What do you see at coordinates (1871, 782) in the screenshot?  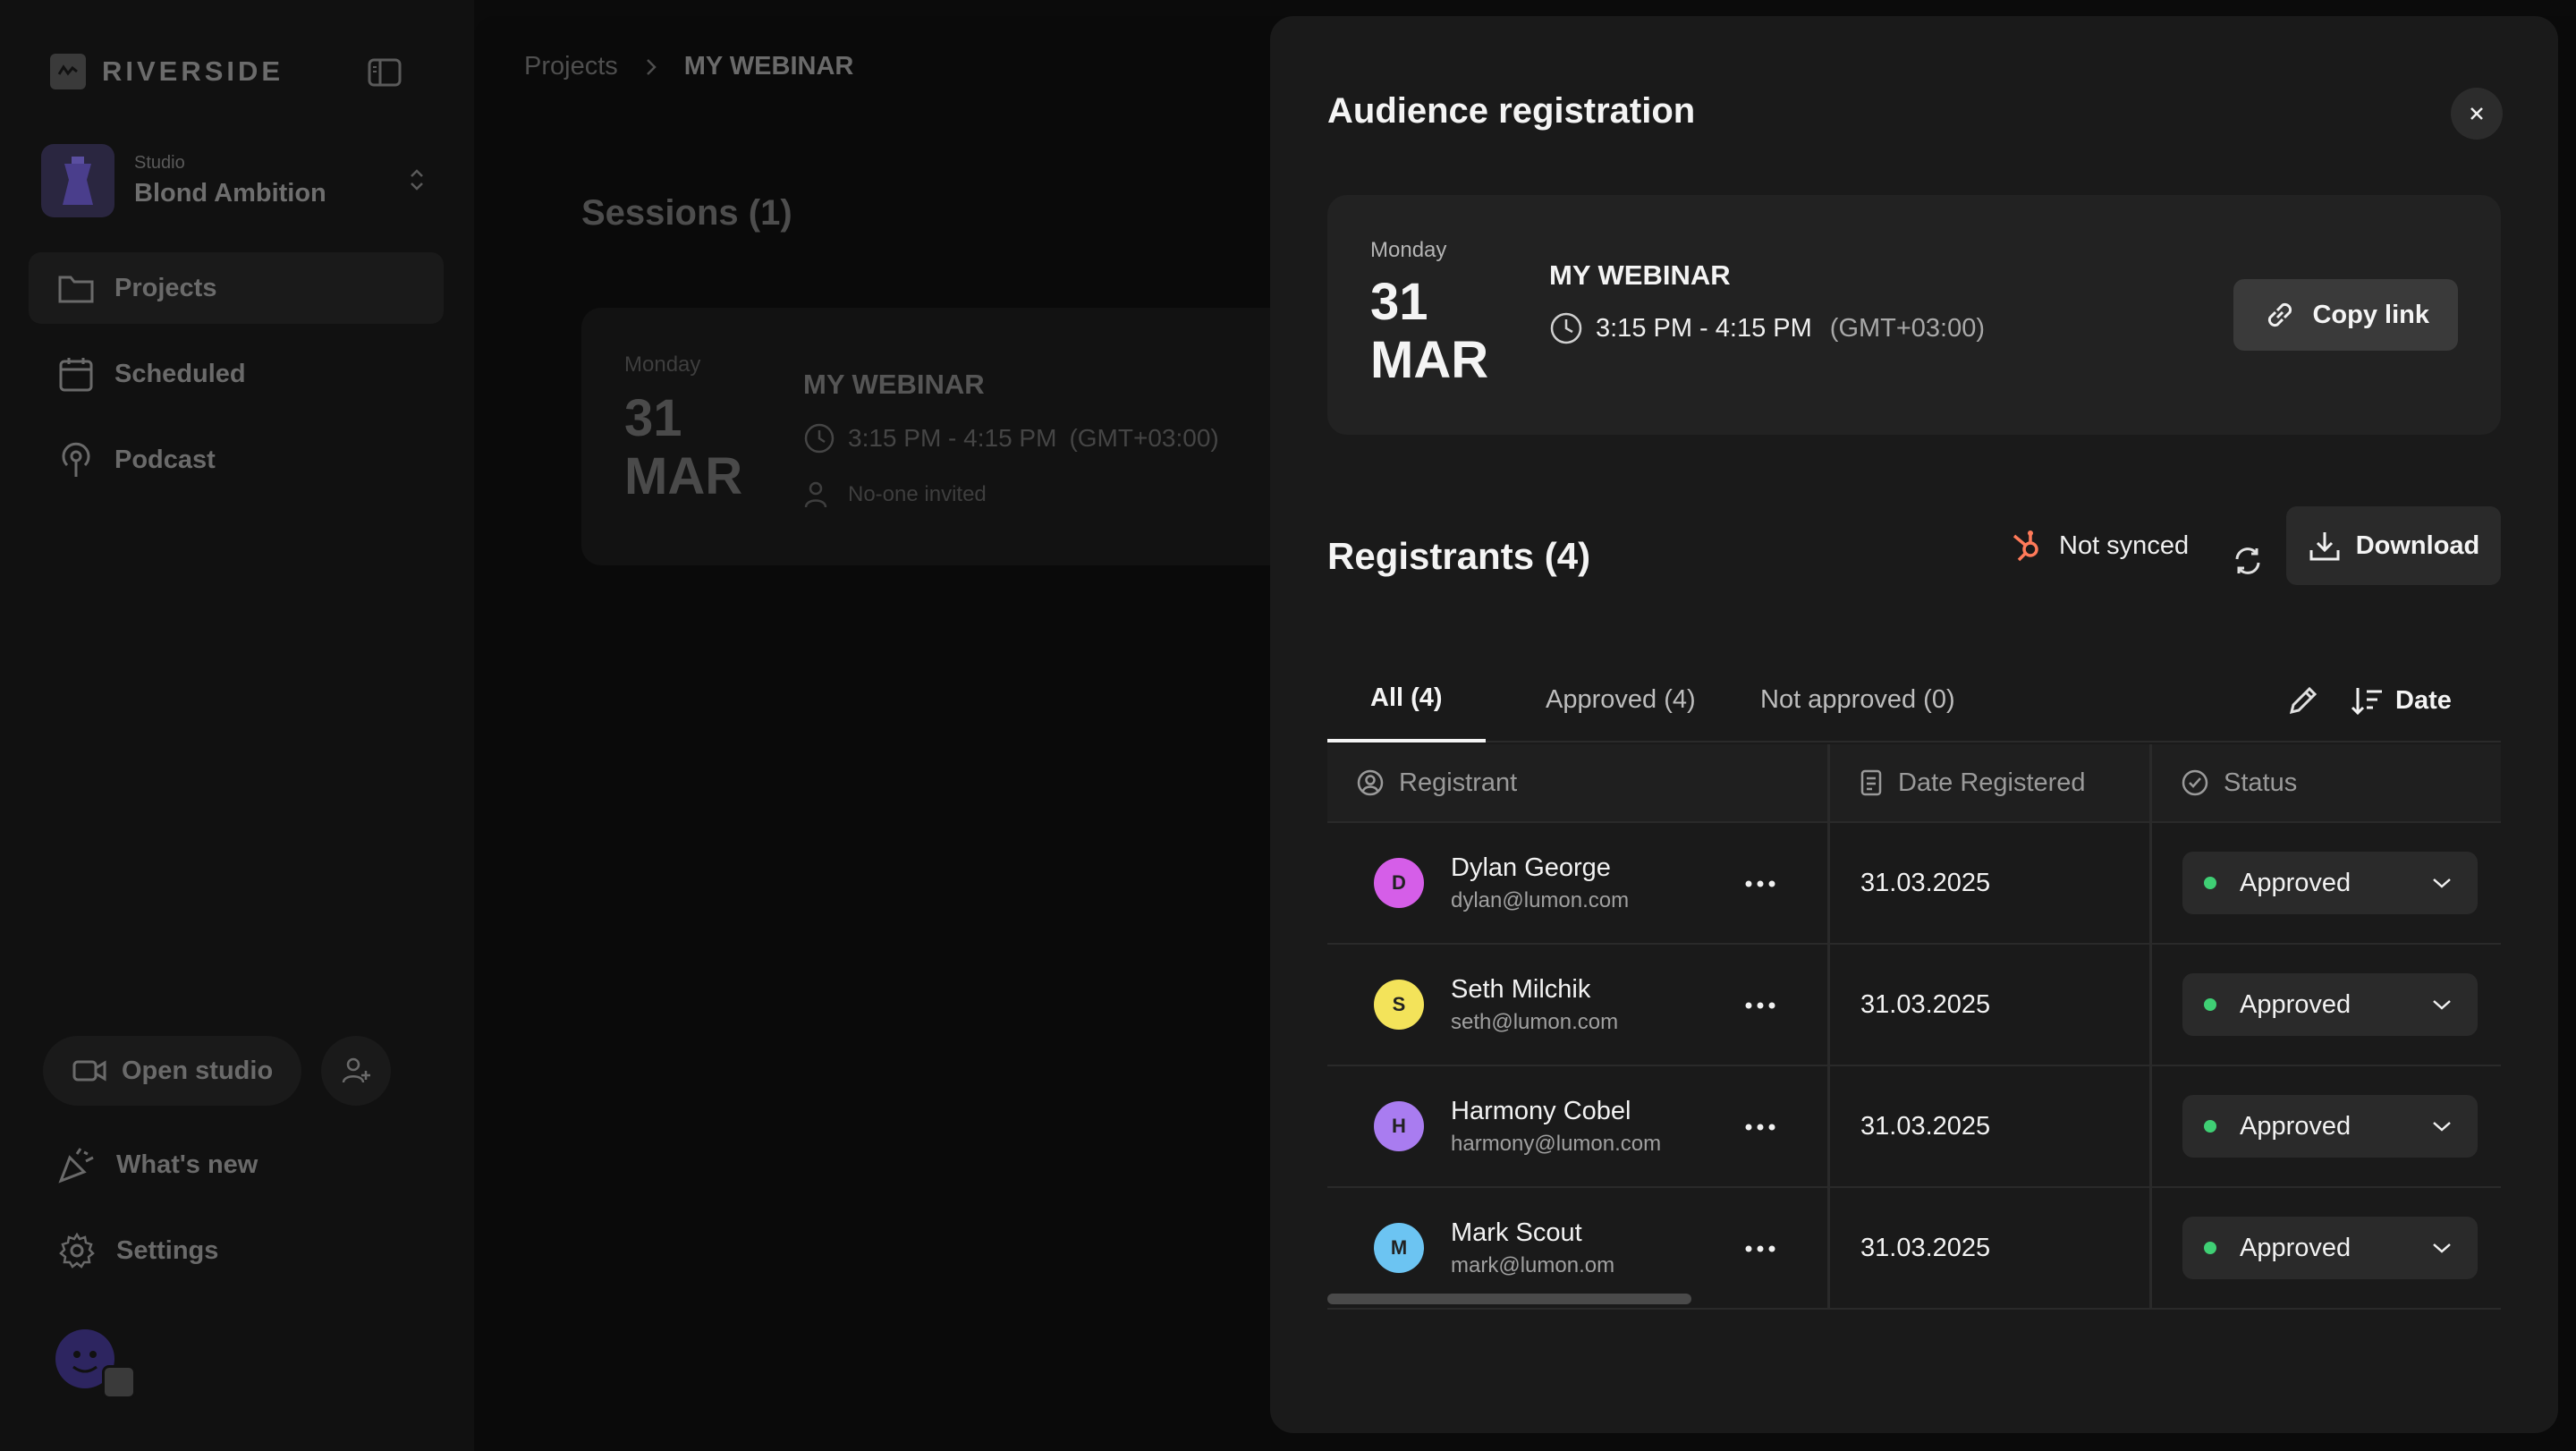 I see `document-icon` at bounding box center [1871, 782].